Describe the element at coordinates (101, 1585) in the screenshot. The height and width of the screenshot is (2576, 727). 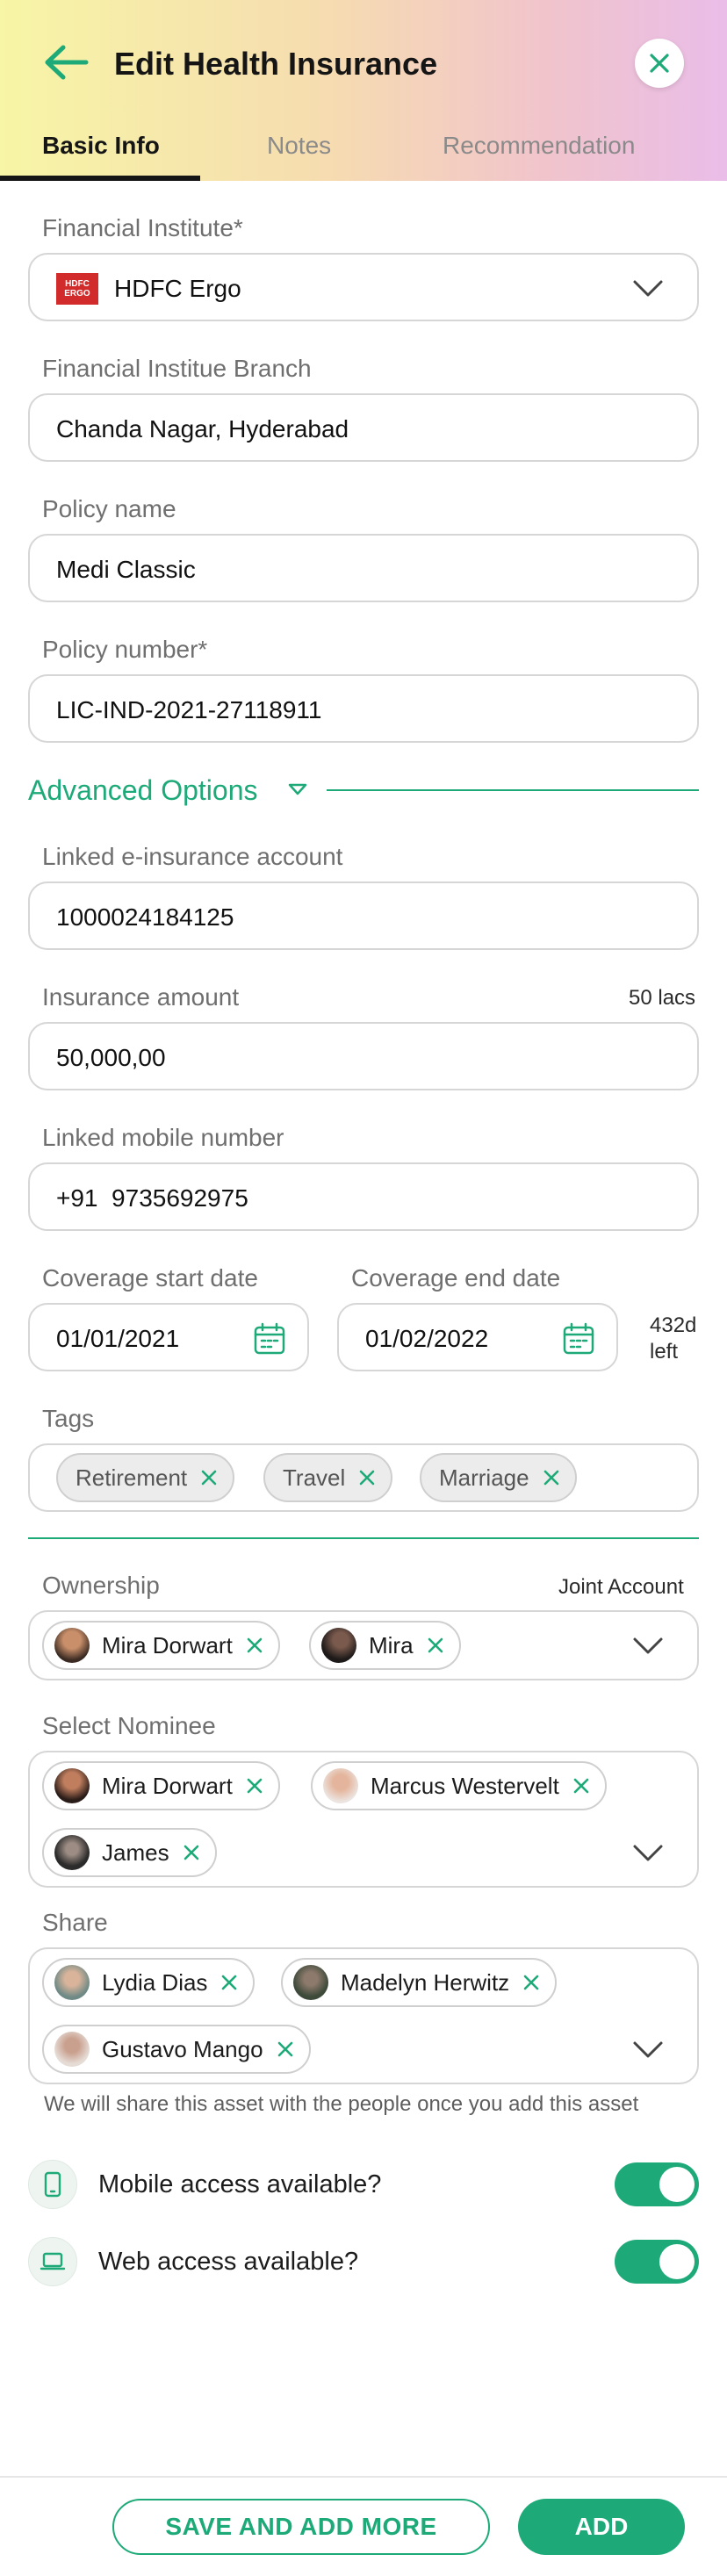
I see `ownership-label: Ownership` at that location.